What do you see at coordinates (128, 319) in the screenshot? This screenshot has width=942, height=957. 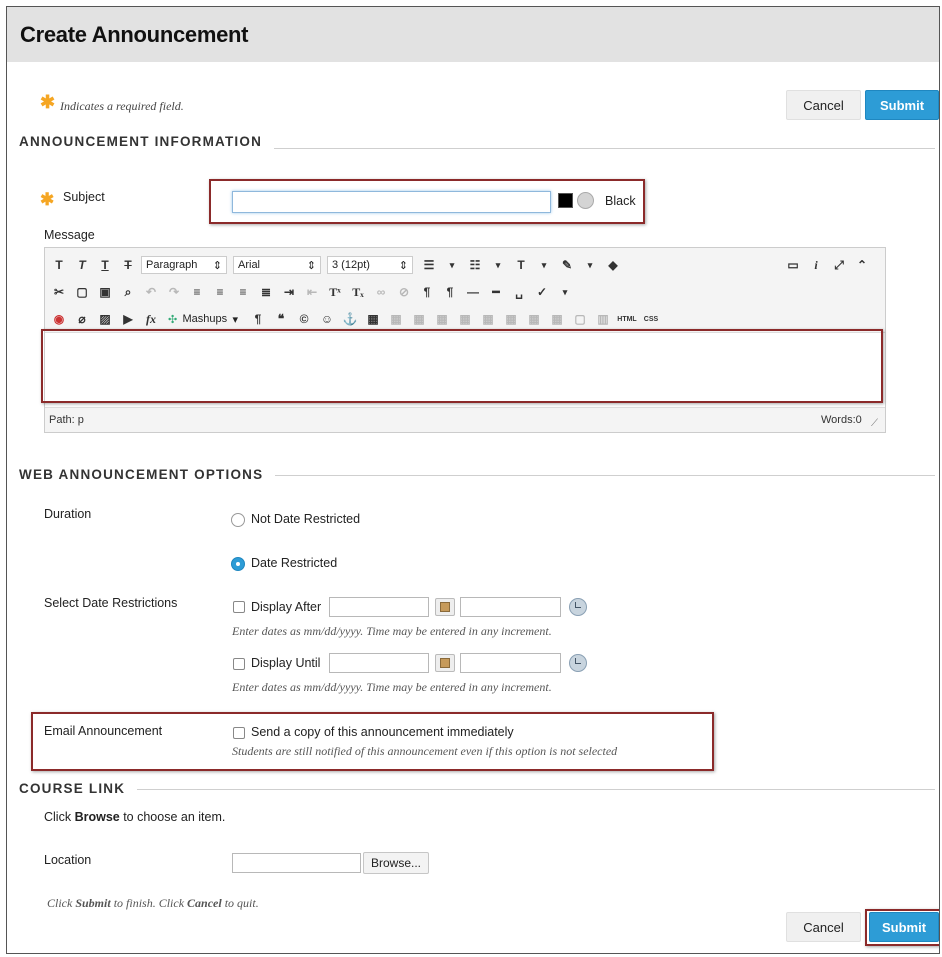 I see `media-icon: ▶` at bounding box center [128, 319].